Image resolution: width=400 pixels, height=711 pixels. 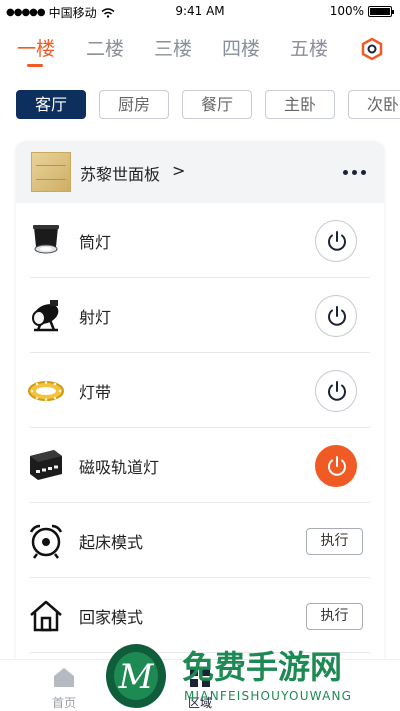 I want to click on light-strip-icon, so click(x=46, y=391).